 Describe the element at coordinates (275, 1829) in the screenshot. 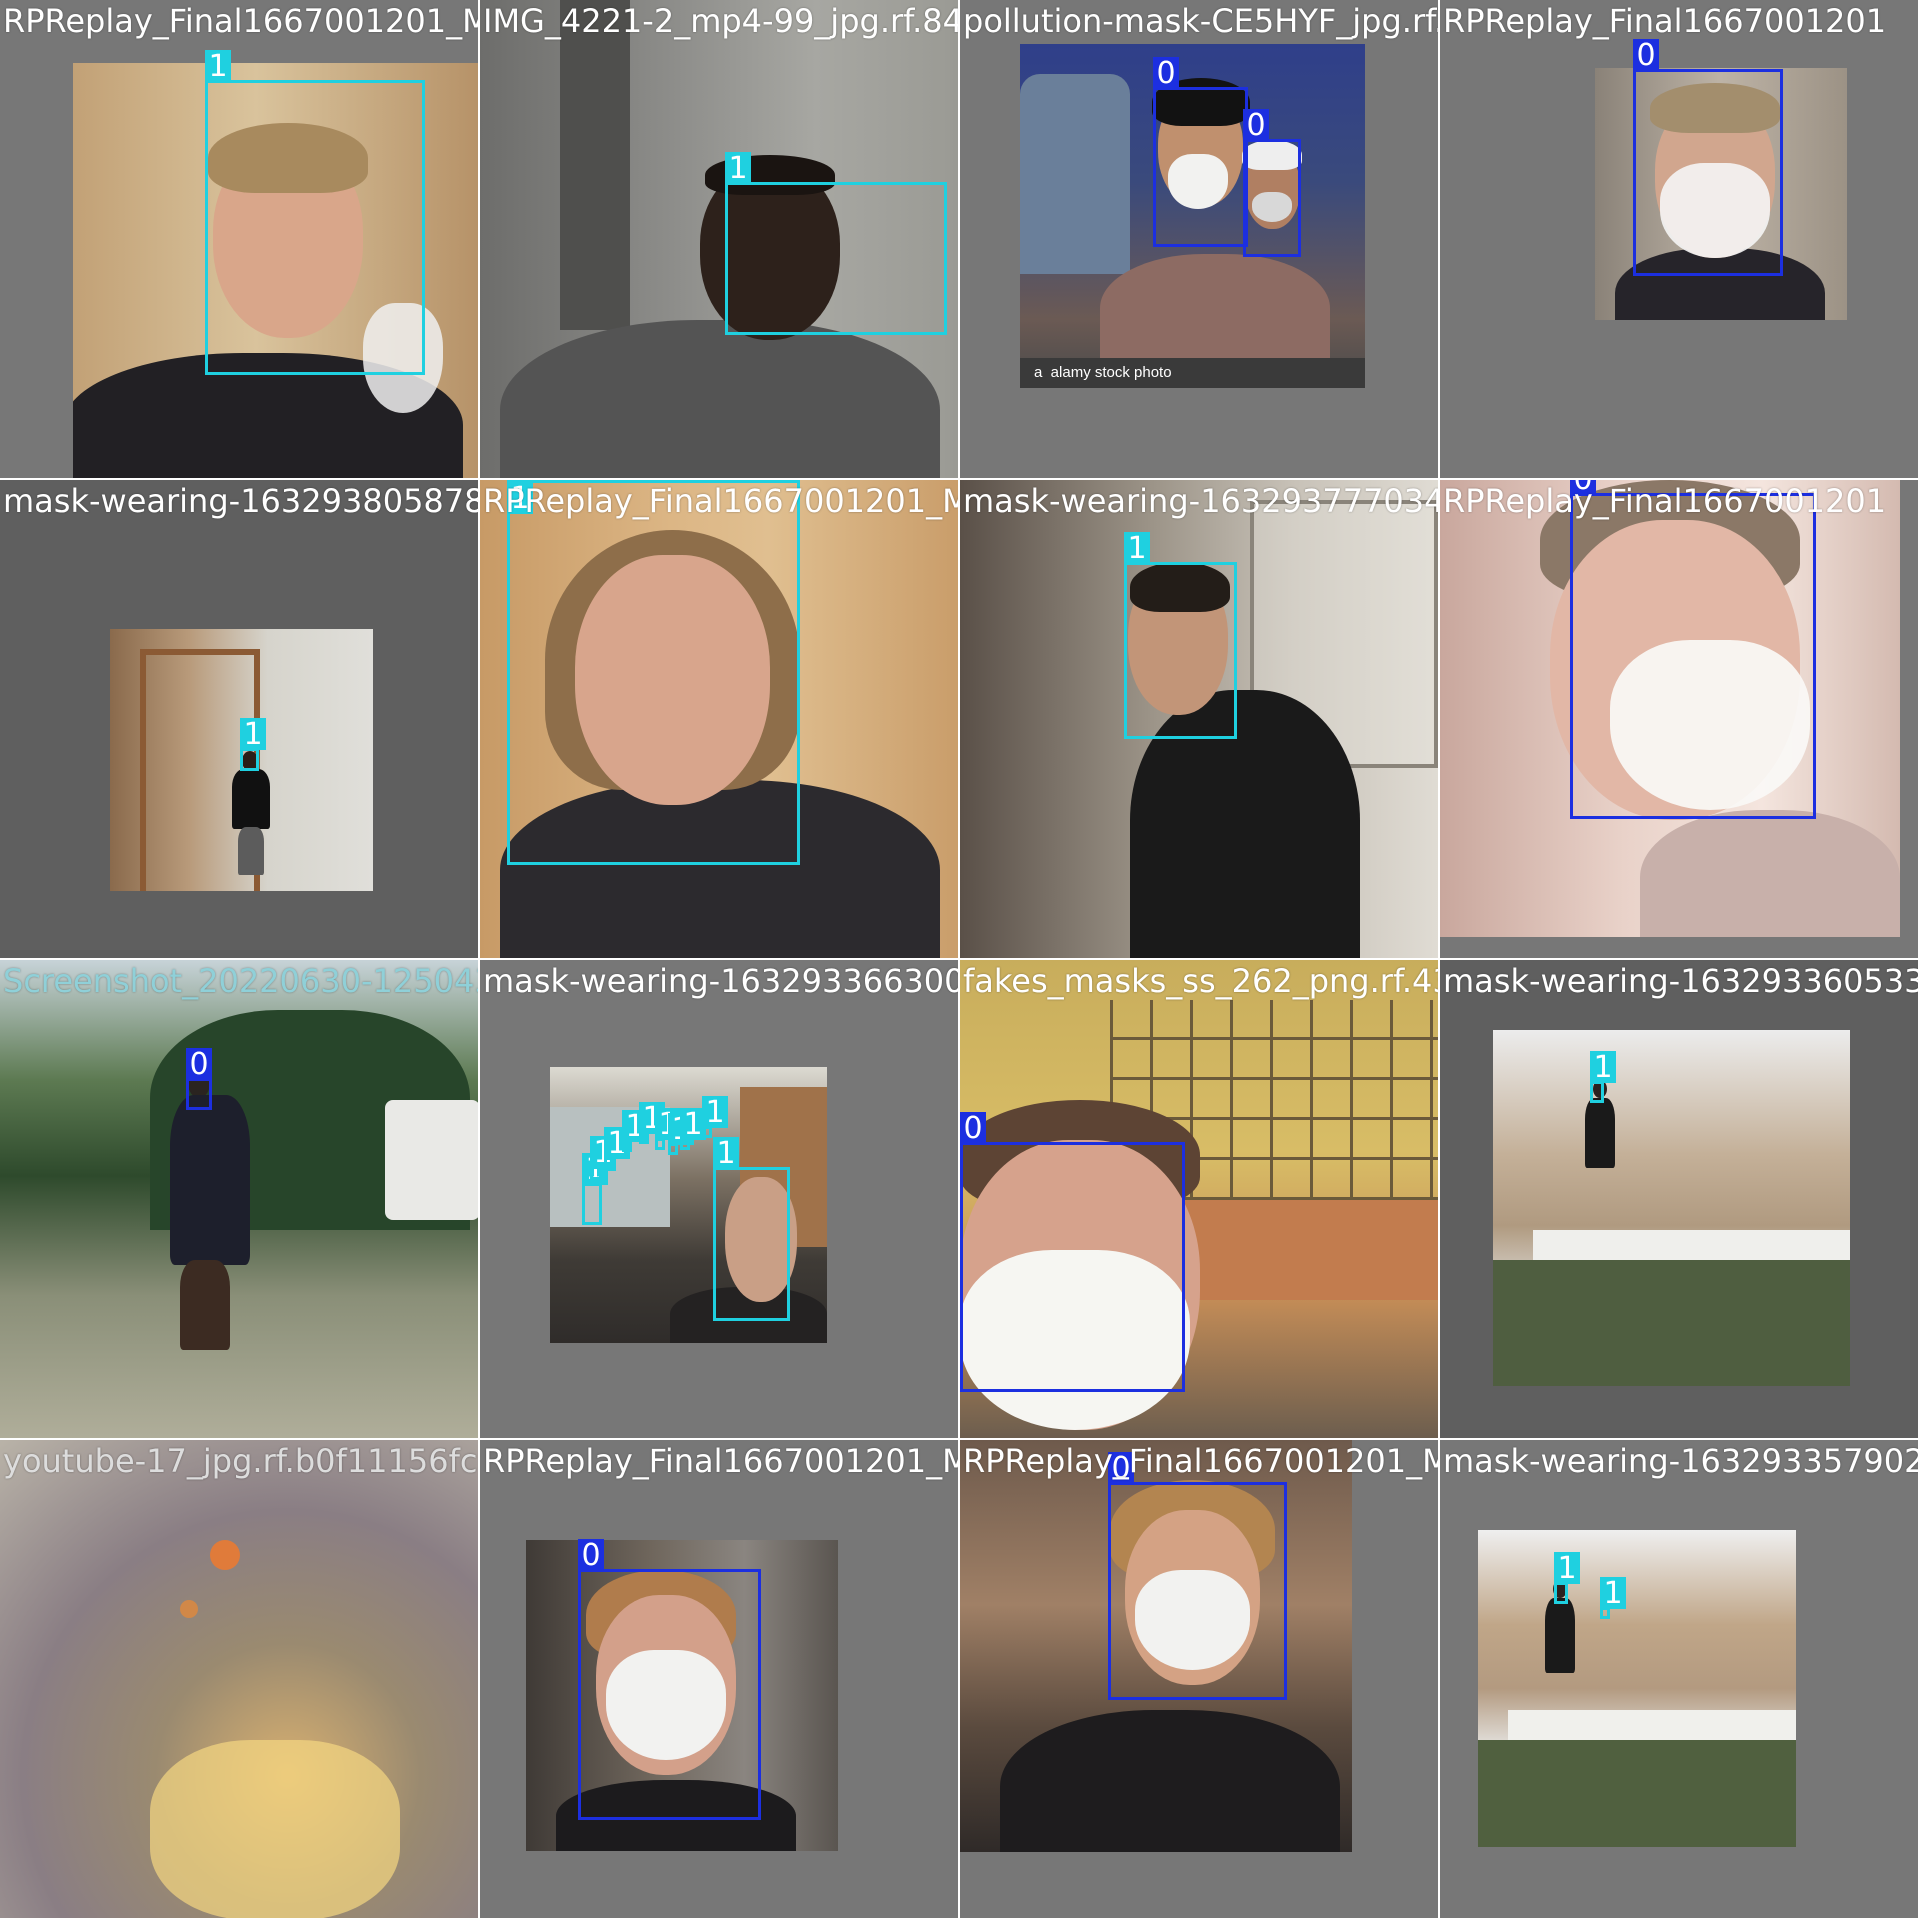

I see `bright-splash` at that location.